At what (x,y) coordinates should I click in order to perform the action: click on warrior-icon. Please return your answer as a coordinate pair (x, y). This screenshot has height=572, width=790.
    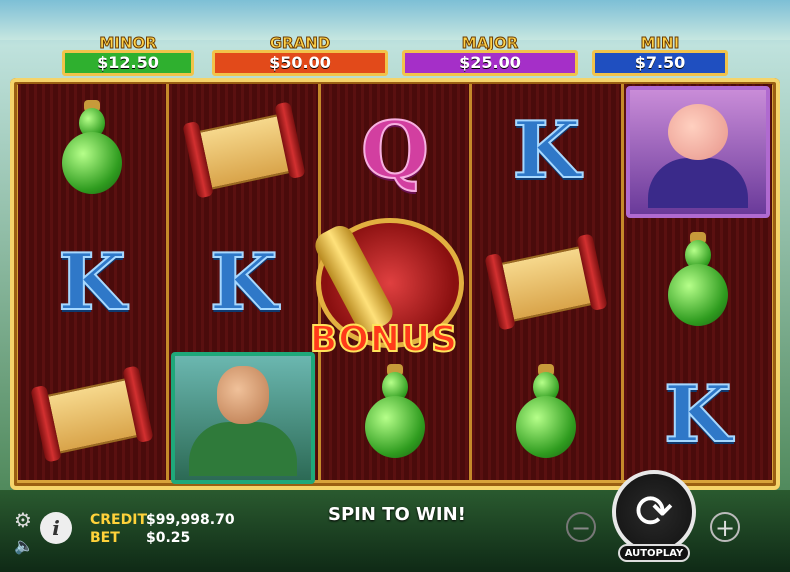
    Looking at the image, I should click on (243, 418).